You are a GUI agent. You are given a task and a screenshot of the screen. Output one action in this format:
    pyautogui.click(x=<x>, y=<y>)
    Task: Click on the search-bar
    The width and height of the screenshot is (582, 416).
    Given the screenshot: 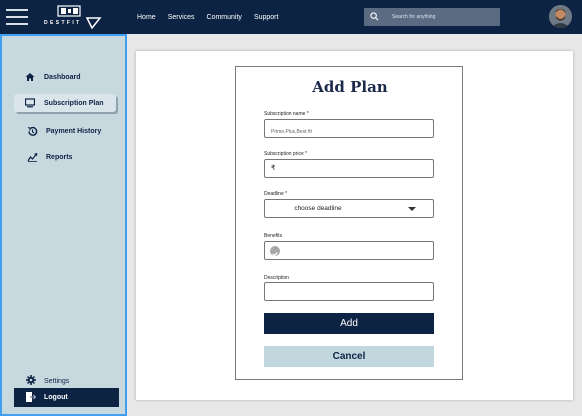 What is the action you would take?
    pyautogui.click(x=432, y=17)
    